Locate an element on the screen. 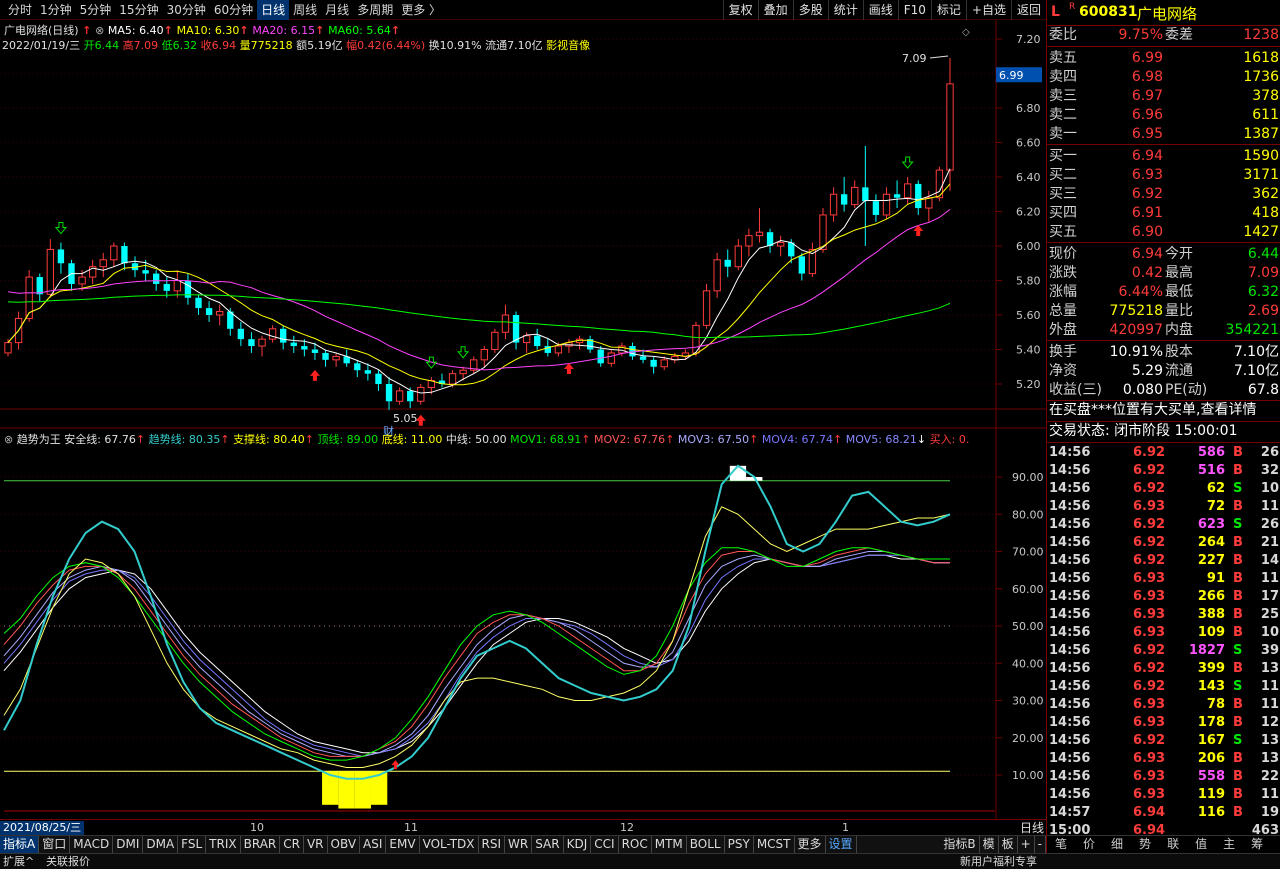  tick-count: 11 is located at coordinates (1269, 704).